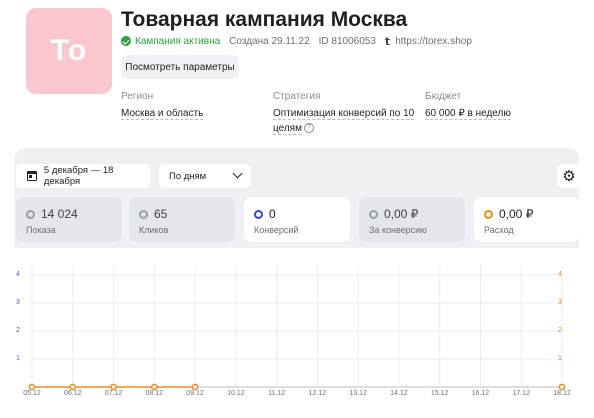  What do you see at coordinates (277, 393) in the screenshot?
I see `x-tick-label: 11.12` at bounding box center [277, 393].